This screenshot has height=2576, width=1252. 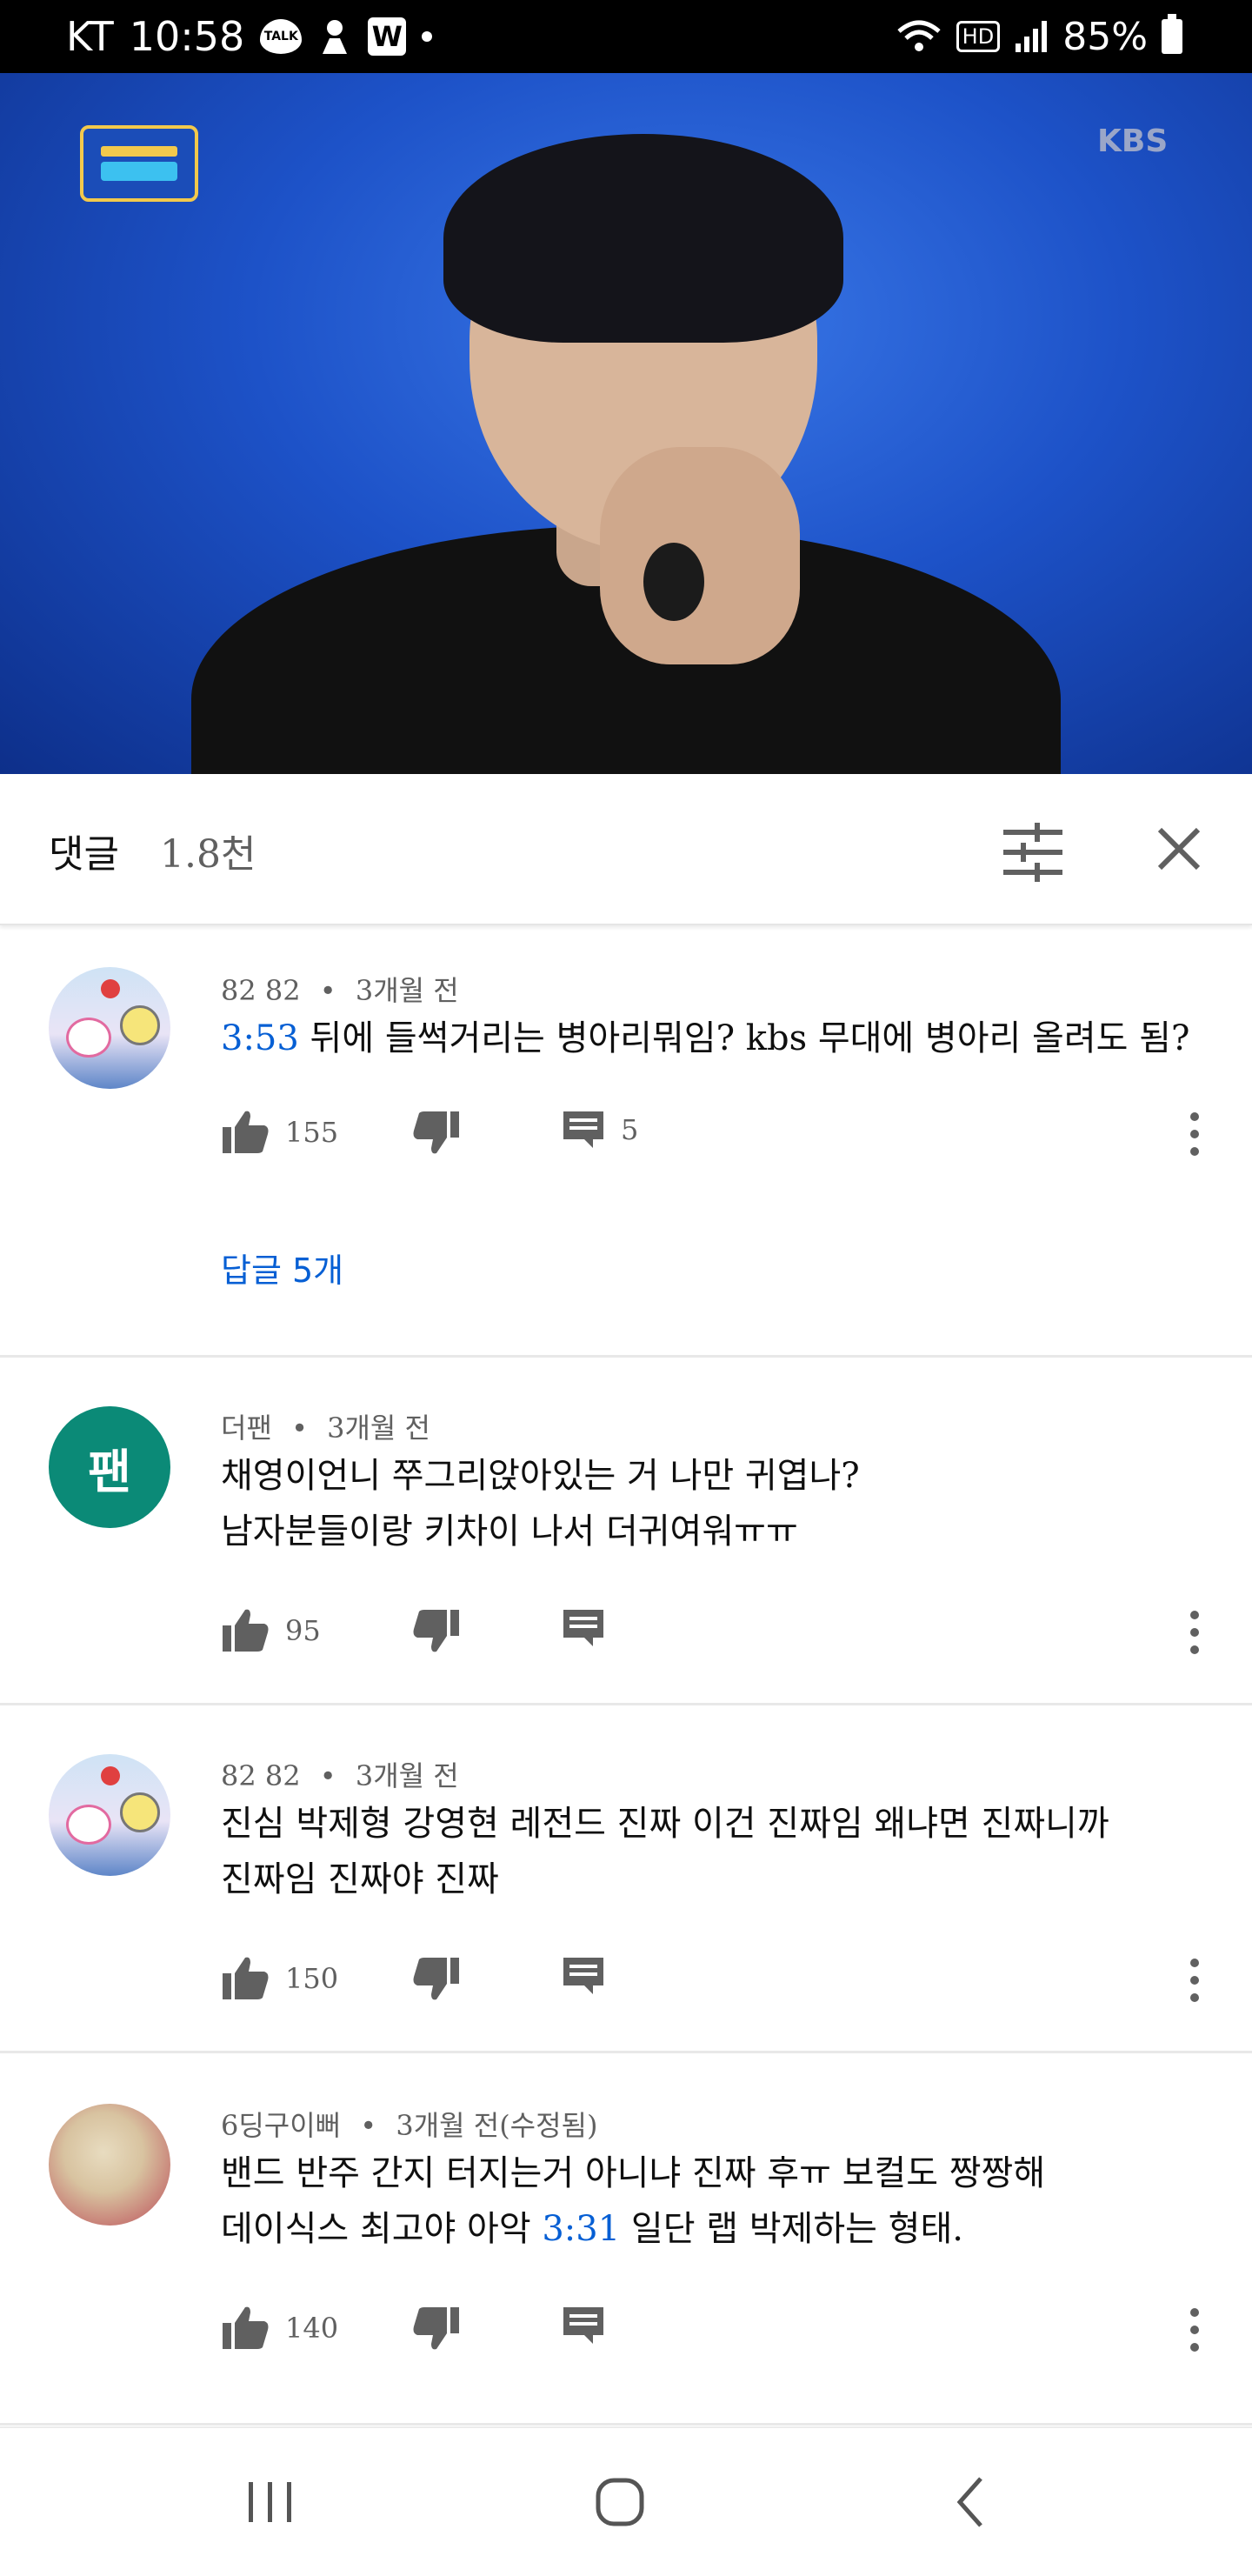 What do you see at coordinates (340, 1774) in the screenshot?
I see `comment-meta: 82 82 • 3개월 전` at bounding box center [340, 1774].